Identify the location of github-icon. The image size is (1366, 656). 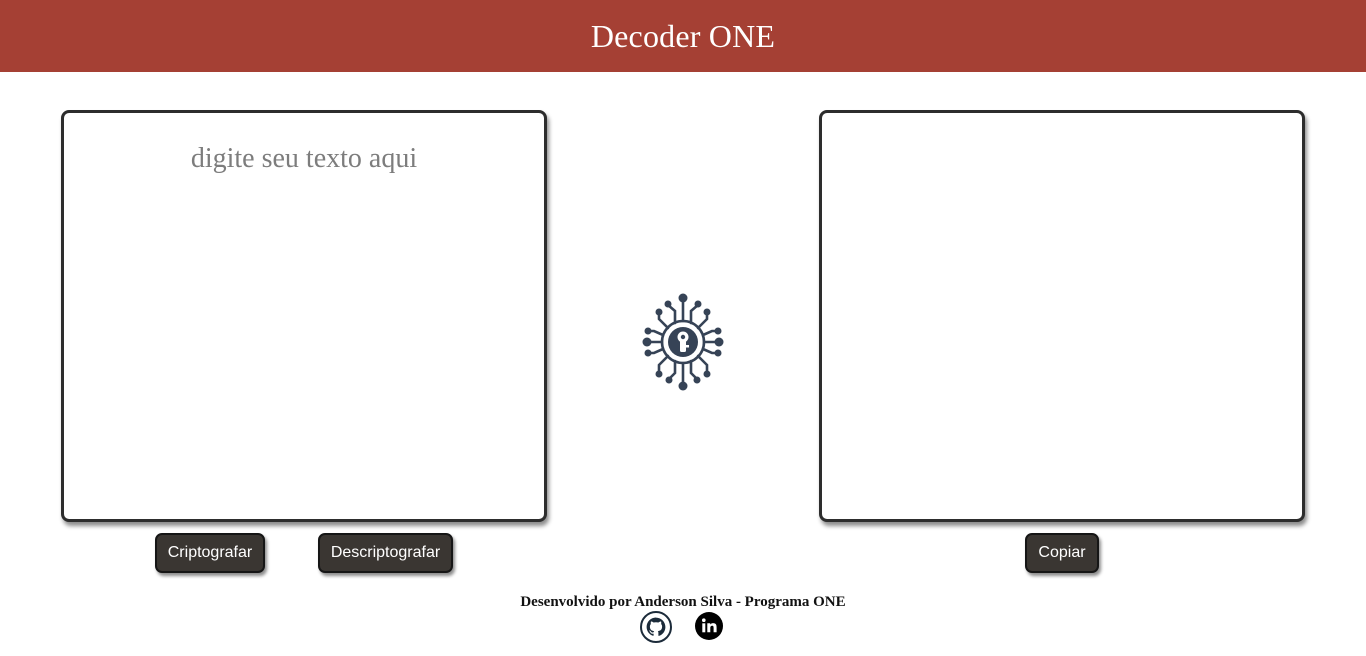
(656, 627).